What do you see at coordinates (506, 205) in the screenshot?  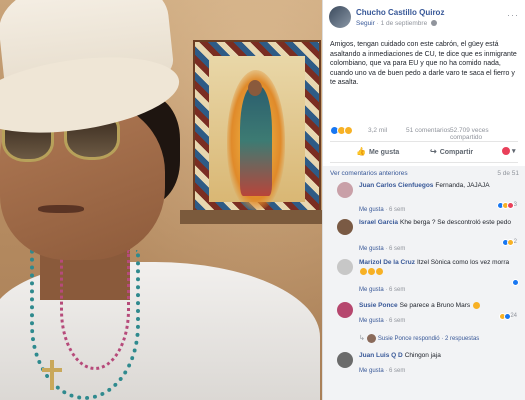 I see `comment-reactions: 3` at bounding box center [506, 205].